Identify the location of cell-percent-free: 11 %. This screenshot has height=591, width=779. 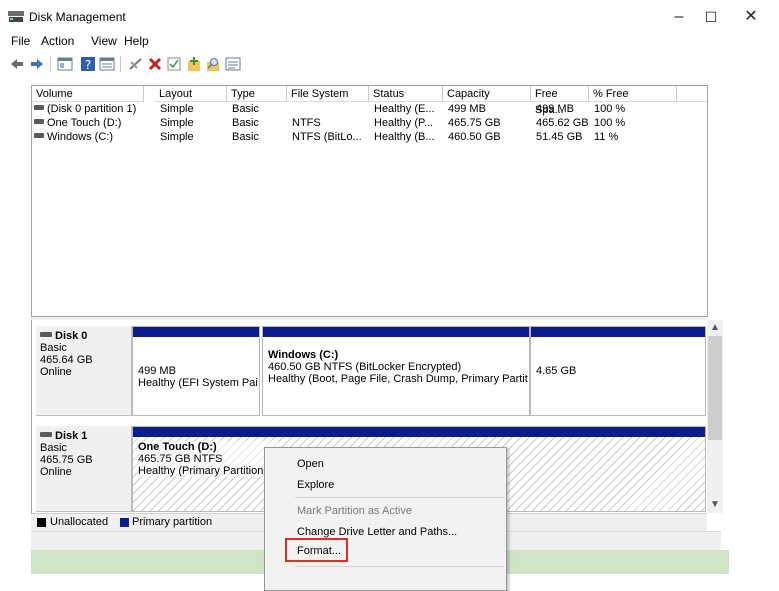
(606, 137).